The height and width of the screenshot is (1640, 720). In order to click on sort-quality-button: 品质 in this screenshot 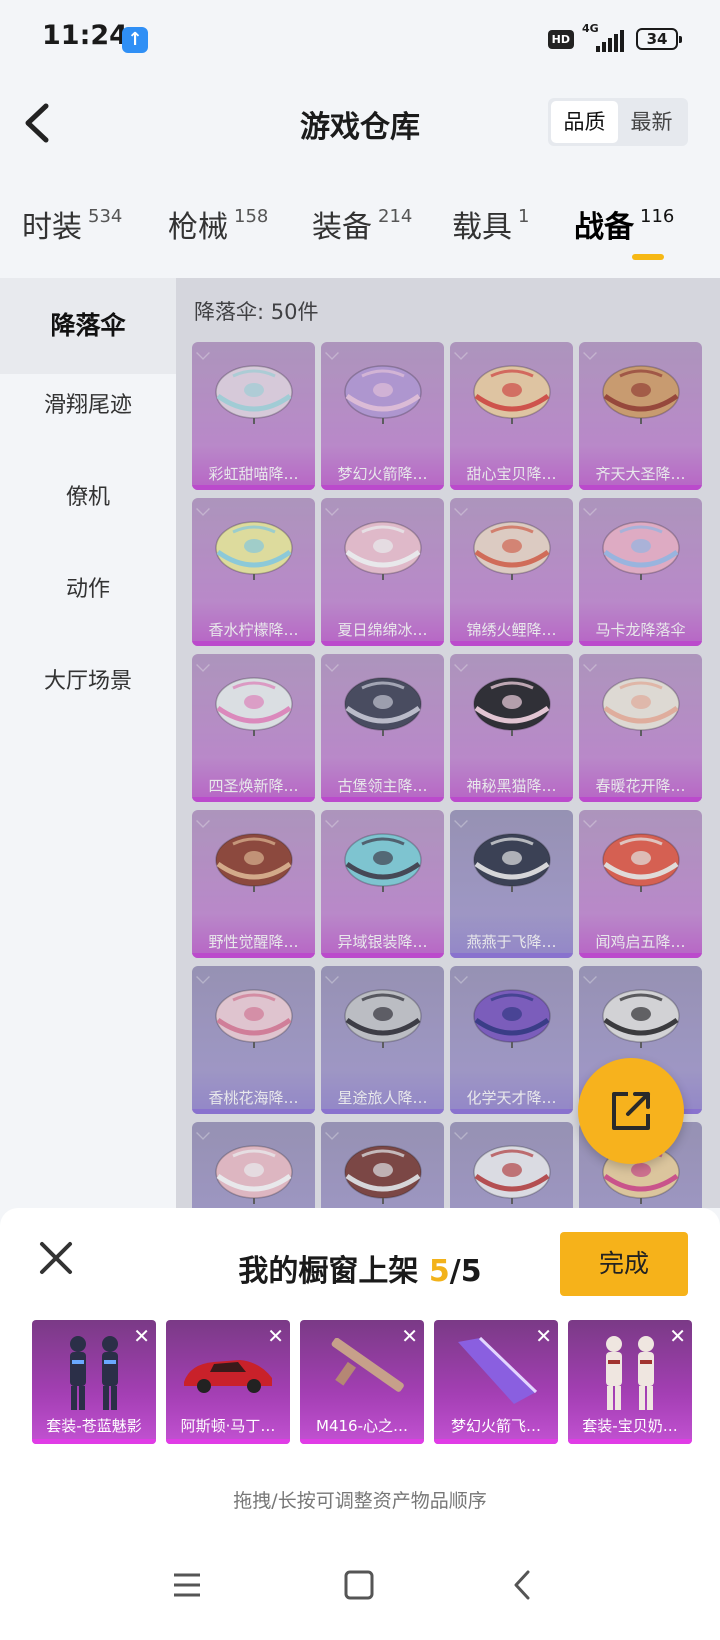, I will do `click(584, 122)`.